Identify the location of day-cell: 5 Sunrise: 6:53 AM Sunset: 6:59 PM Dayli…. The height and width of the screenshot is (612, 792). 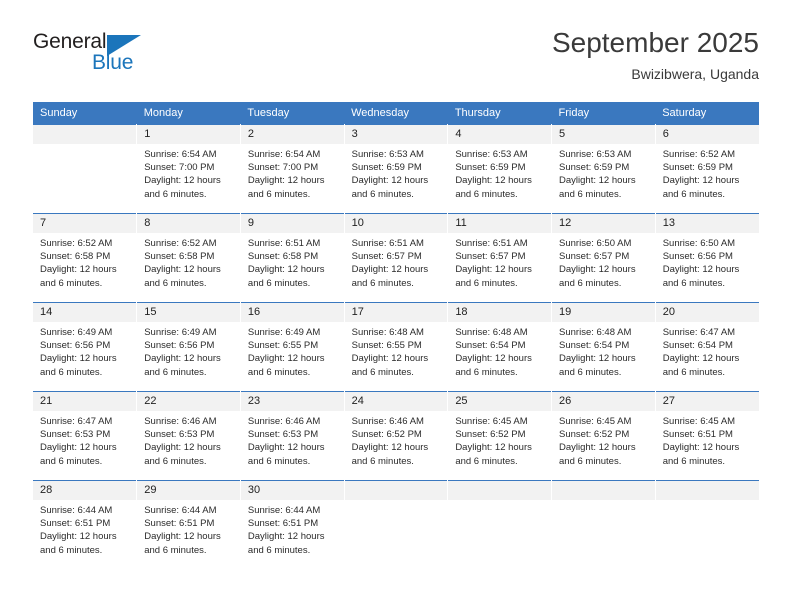
(603, 169).